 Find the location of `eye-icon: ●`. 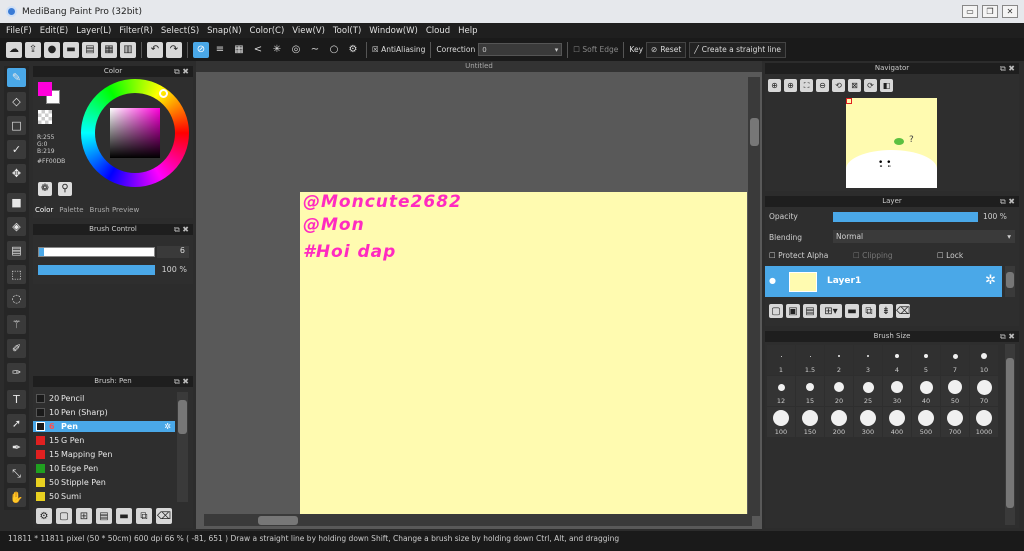

eye-icon: ● is located at coordinates (772, 280).